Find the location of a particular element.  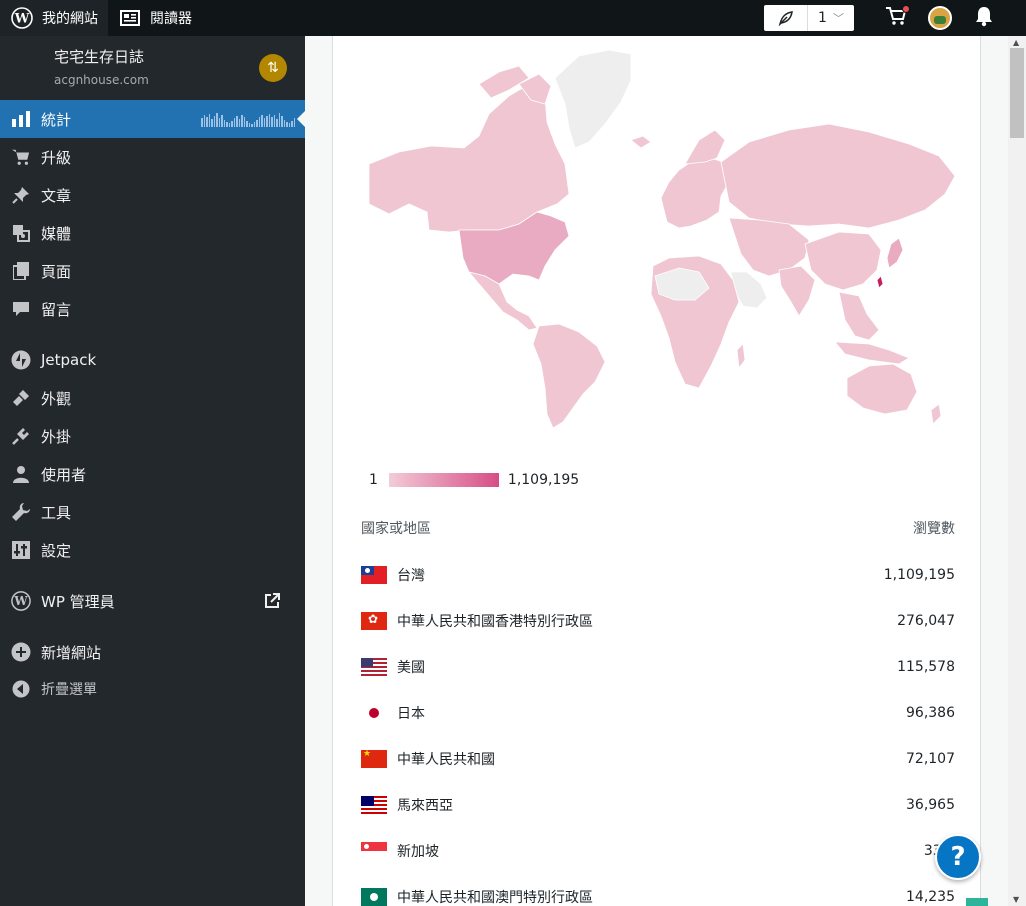

activity-status-box: 1 ﹀ is located at coordinates (809, 18).